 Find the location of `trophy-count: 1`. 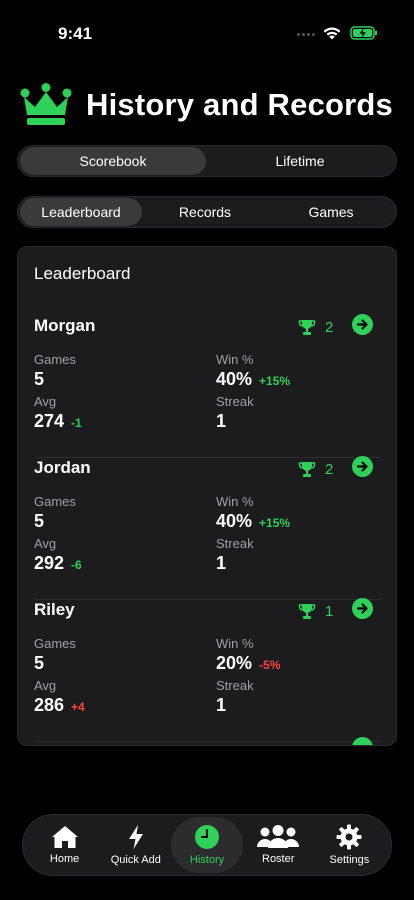

trophy-count: 1 is located at coordinates (315, 611).